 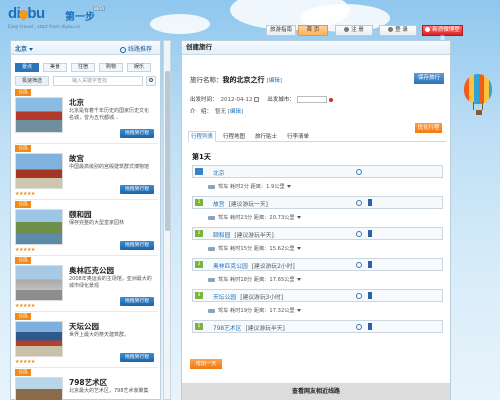 I want to click on tab-entertainment: 娱乐, so click(x=139, y=67).